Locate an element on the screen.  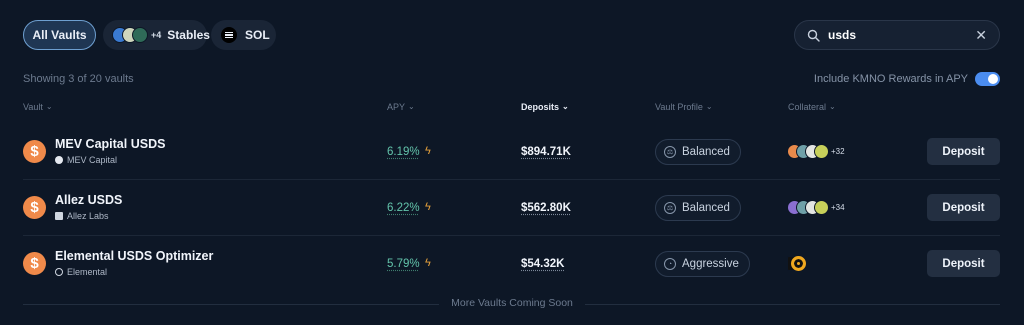
footer-text: More Vaults Coming Soon is located at coordinates (512, 303).